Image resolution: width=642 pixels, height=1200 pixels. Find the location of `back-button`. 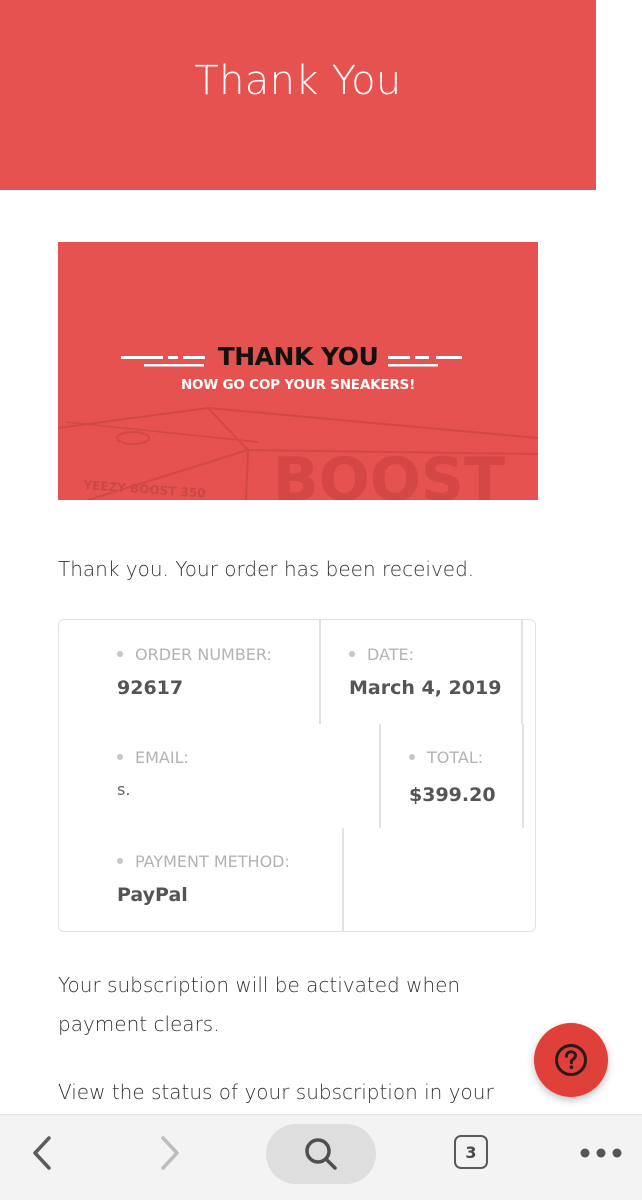

back-button is located at coordinates (42, 1153).